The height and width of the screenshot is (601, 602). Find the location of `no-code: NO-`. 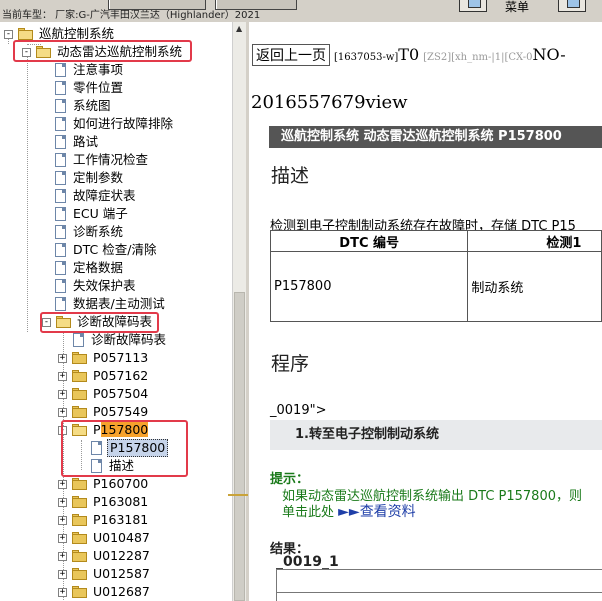

no-code: NO- is located at coordinates (549, 54).